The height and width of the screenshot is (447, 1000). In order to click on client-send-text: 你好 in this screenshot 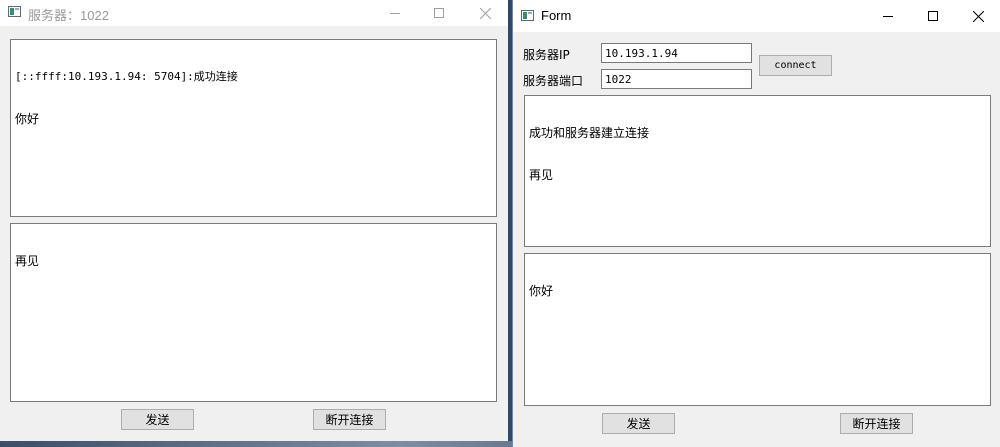, I will do `click(541, 291)`.